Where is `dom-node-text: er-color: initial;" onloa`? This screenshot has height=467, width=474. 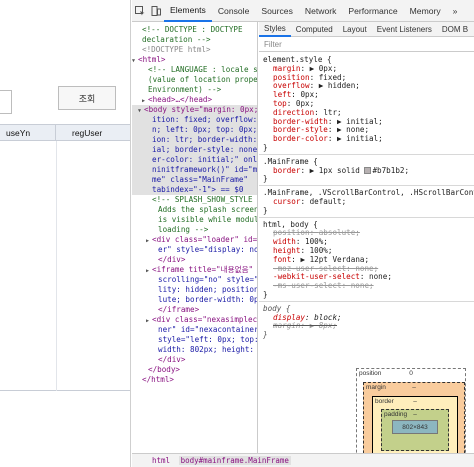 dom-node-text: er-color: initial;" onloa is located at coordinates (205, 159).